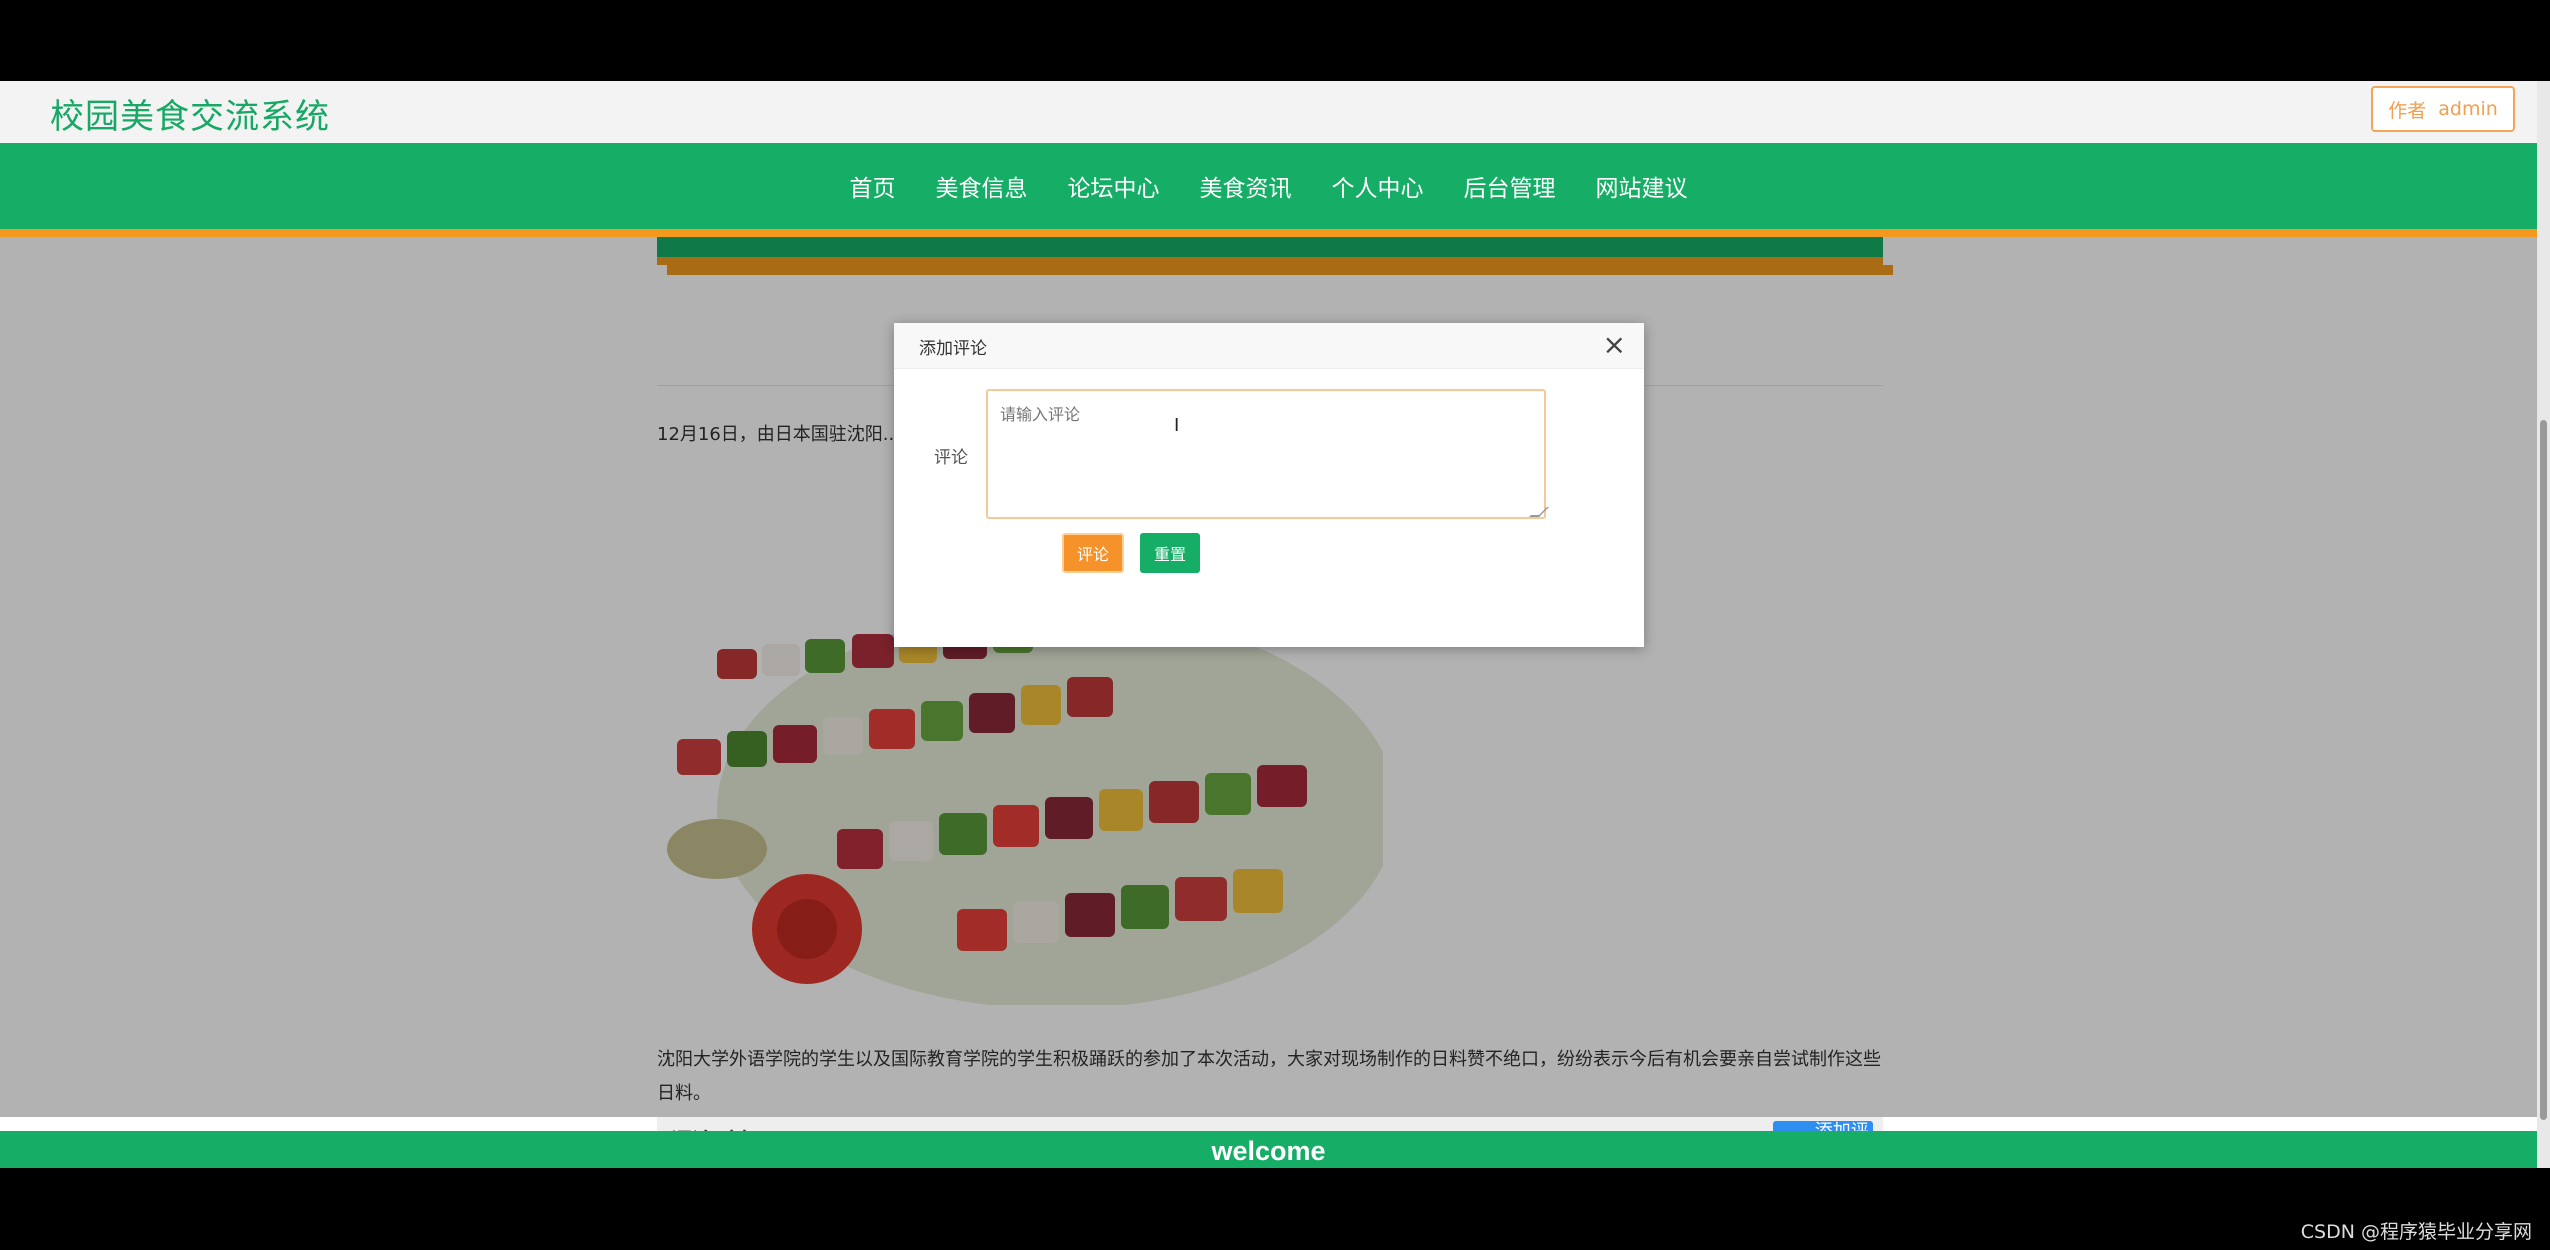 This screenshot has height=1250, width=2550. I want to click on footer-welcome: welcome, so click(1268, 1150).